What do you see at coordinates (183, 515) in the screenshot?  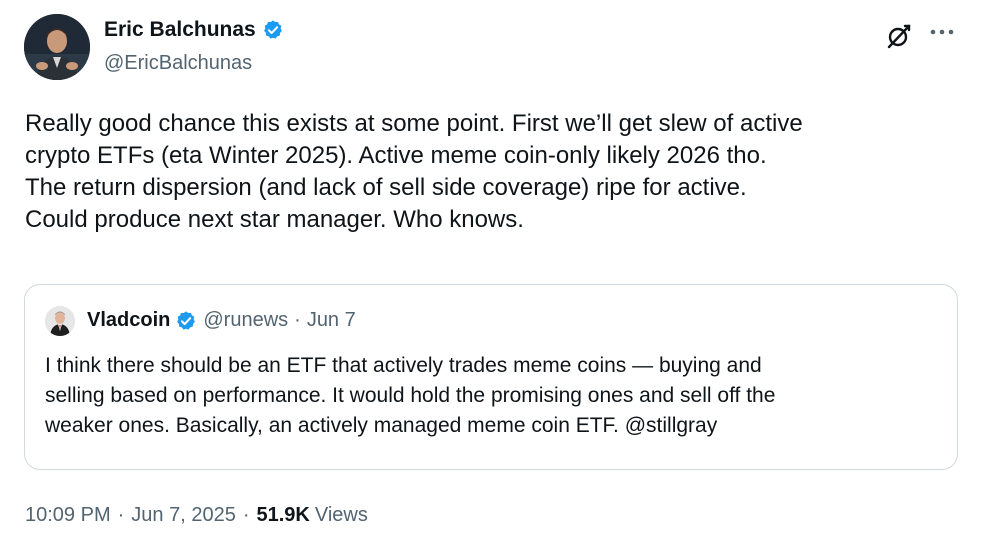 I see `tweet-date: Jun 7, 2025` at bounding box center [183, 515].